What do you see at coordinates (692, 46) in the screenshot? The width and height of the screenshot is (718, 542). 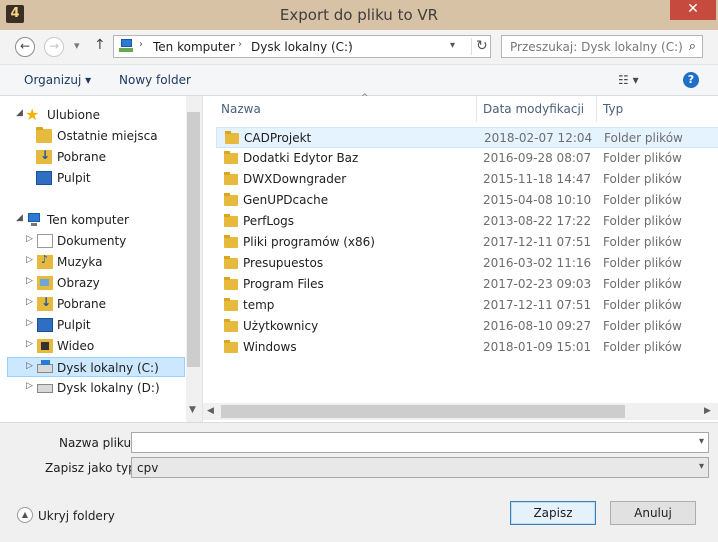 I see `search-icon: ⌕` at bounding box center [692, 46].